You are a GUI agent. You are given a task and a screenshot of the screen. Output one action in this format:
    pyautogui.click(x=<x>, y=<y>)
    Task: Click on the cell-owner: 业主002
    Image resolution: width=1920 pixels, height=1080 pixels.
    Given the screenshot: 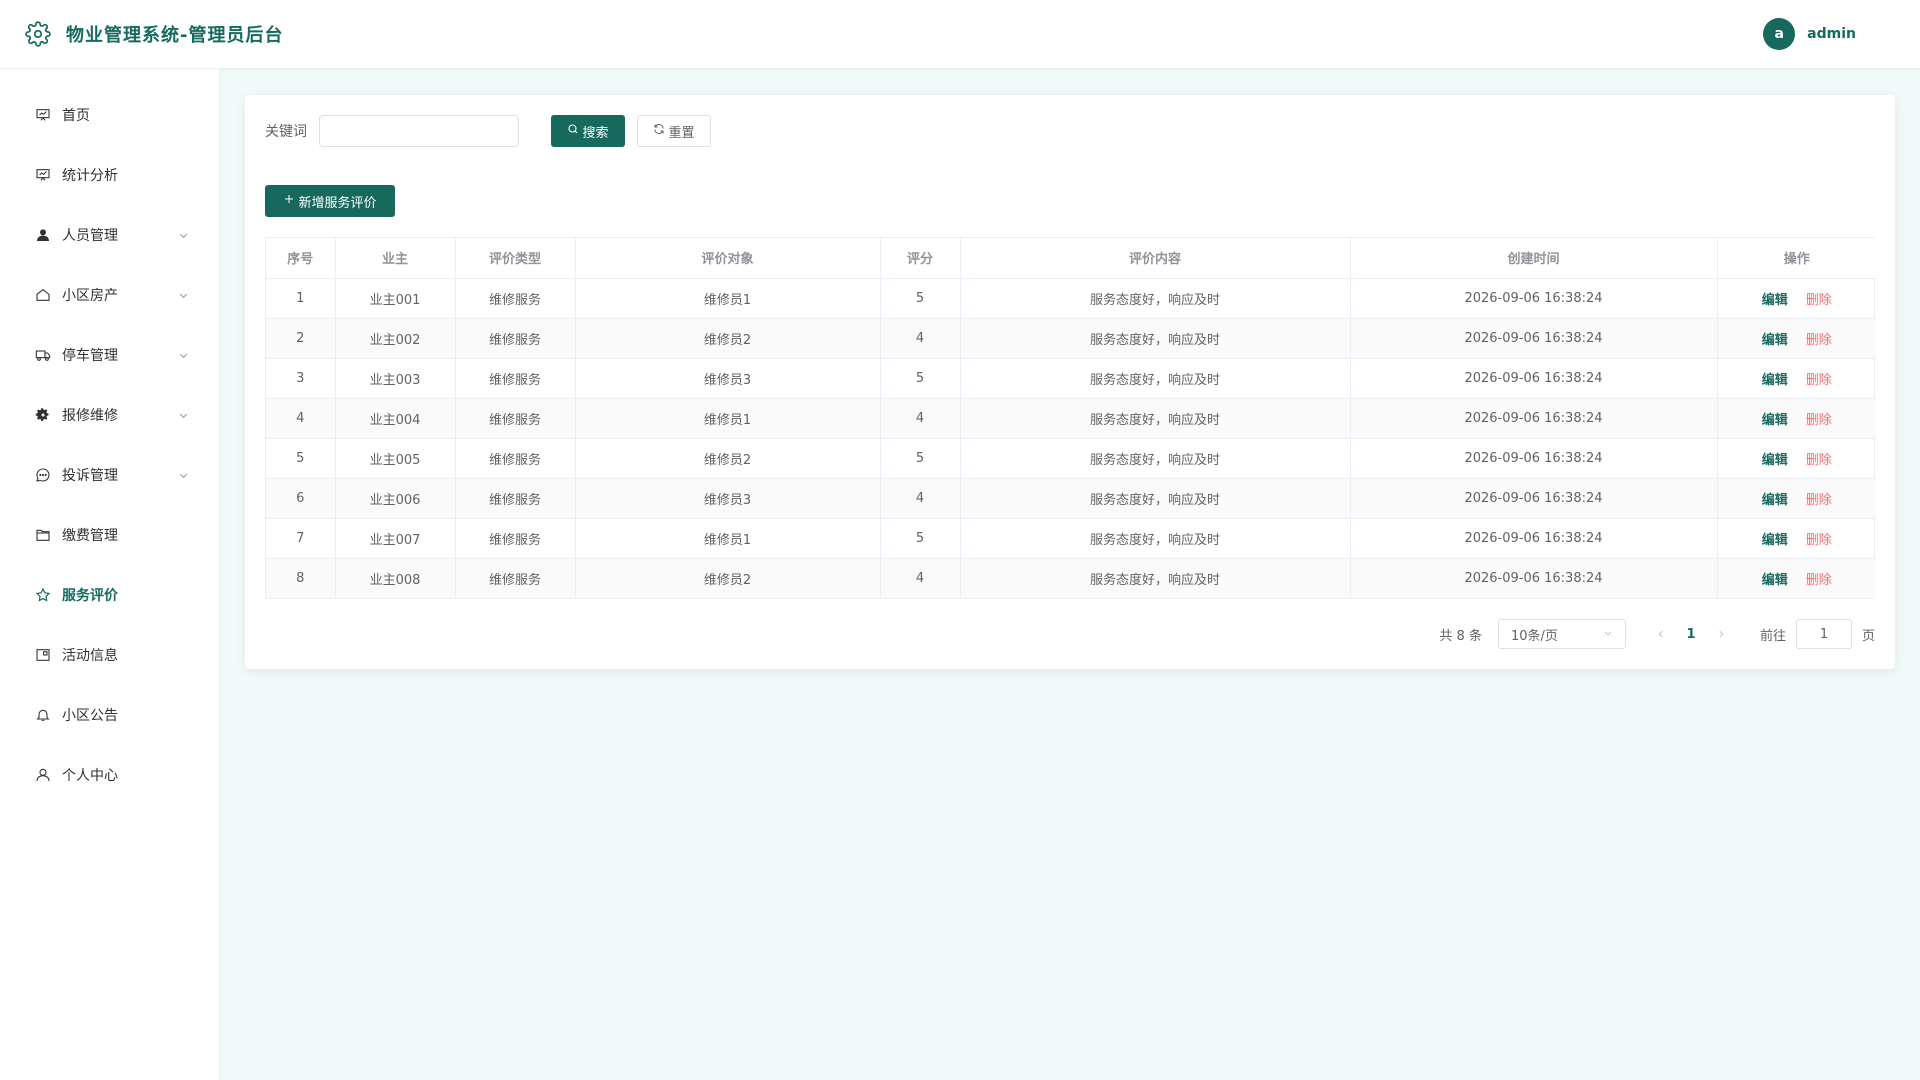 What is the action you would take?
    pyautogui.click(x=395, y=338)
    